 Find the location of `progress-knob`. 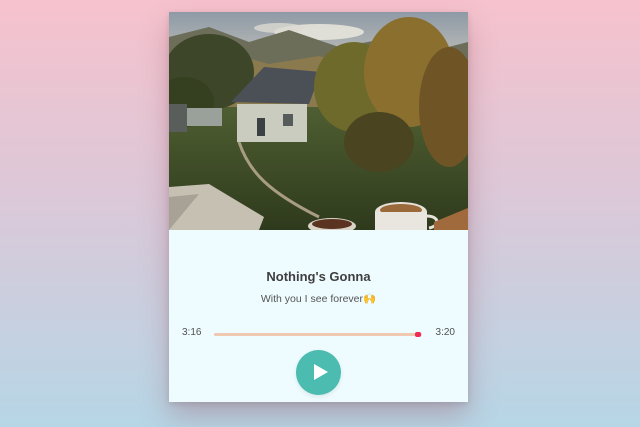

progress-knob is located at coordinates (417, 334).